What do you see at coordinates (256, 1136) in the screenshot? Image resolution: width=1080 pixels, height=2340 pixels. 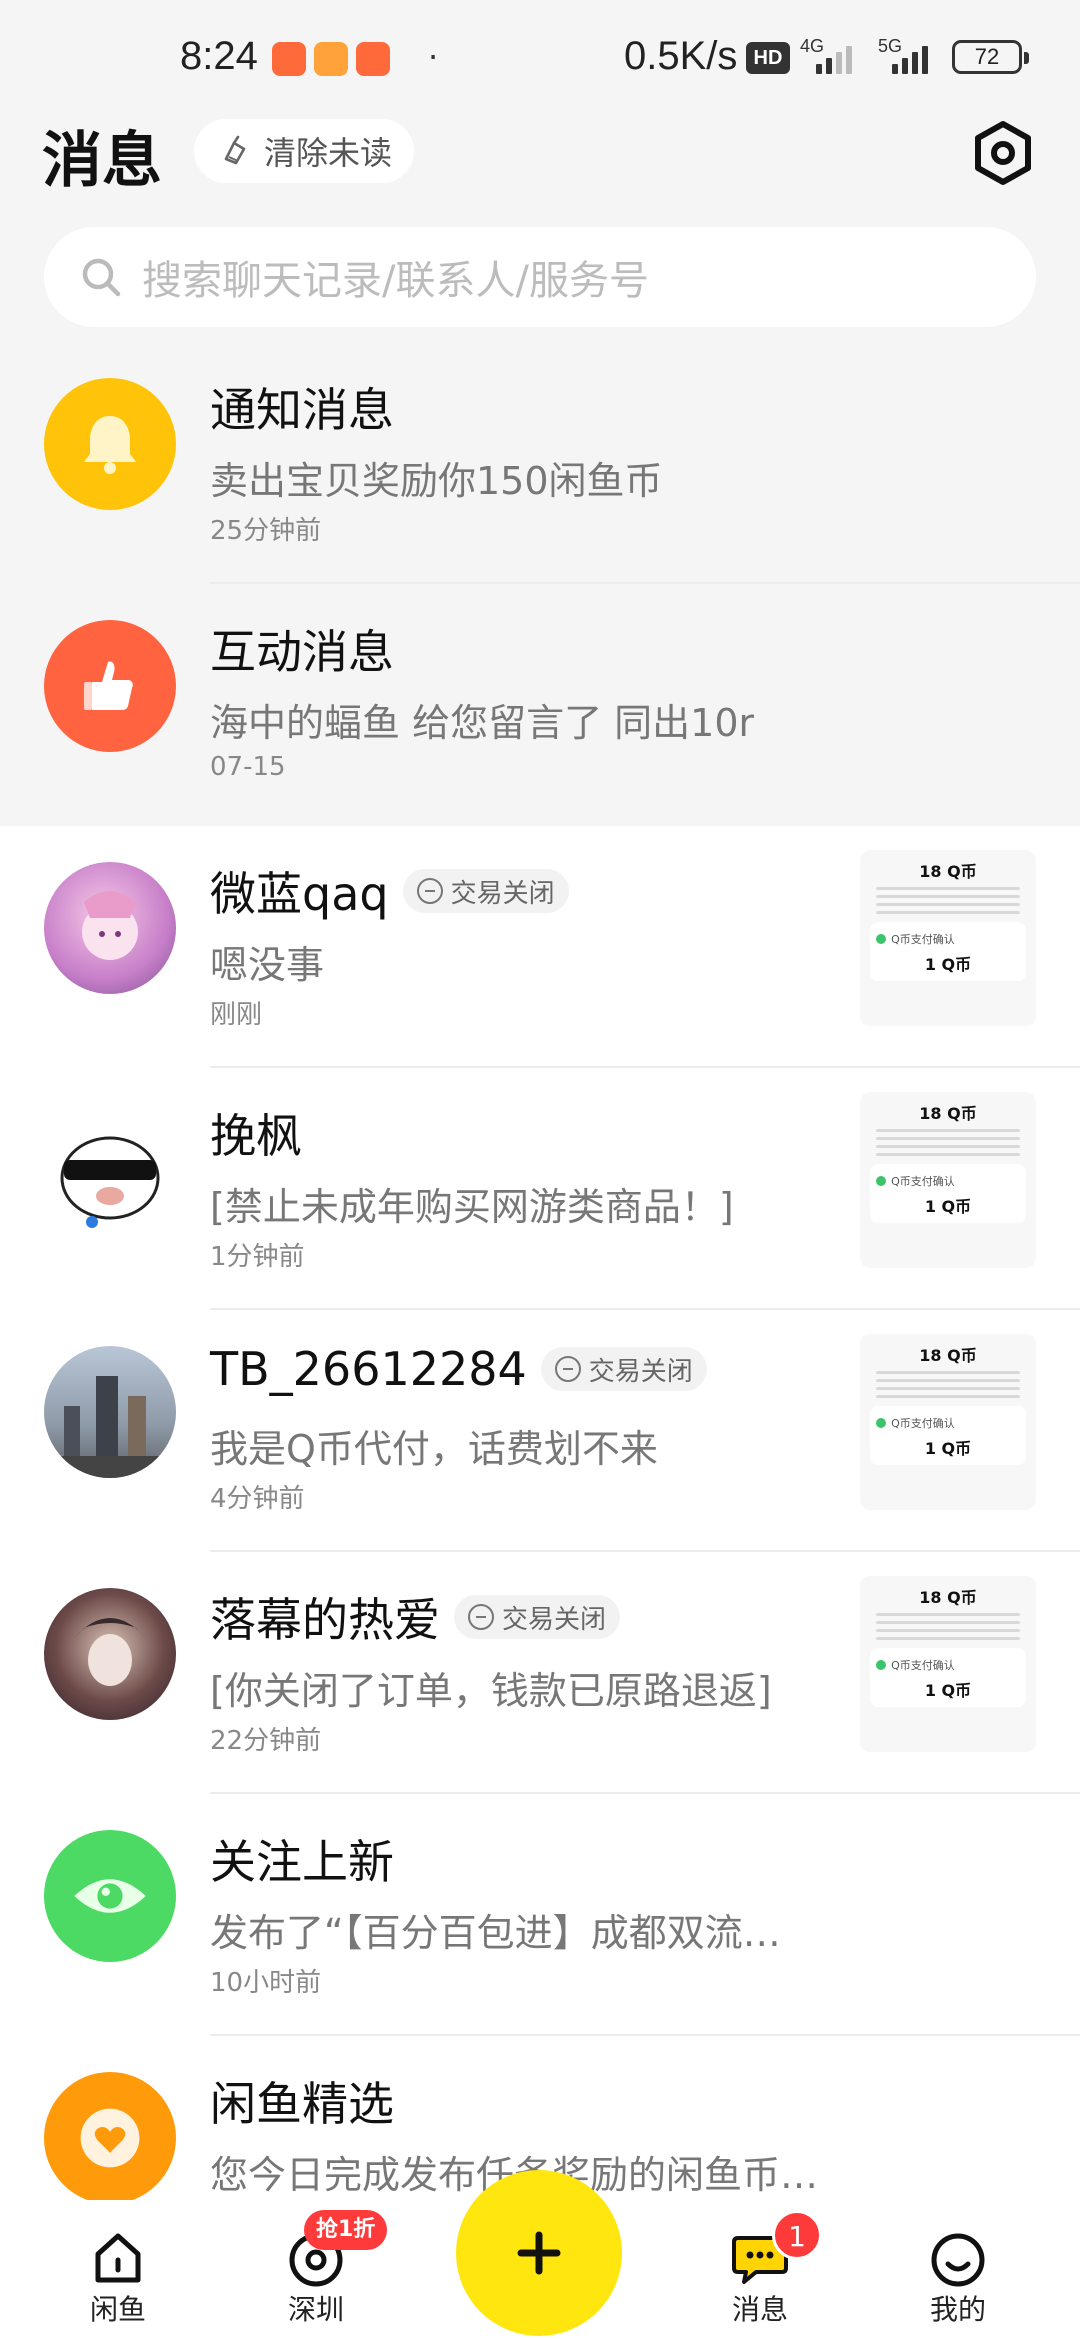 I see `conversation-name: 挽枫` at bounding box center [256, 1136].